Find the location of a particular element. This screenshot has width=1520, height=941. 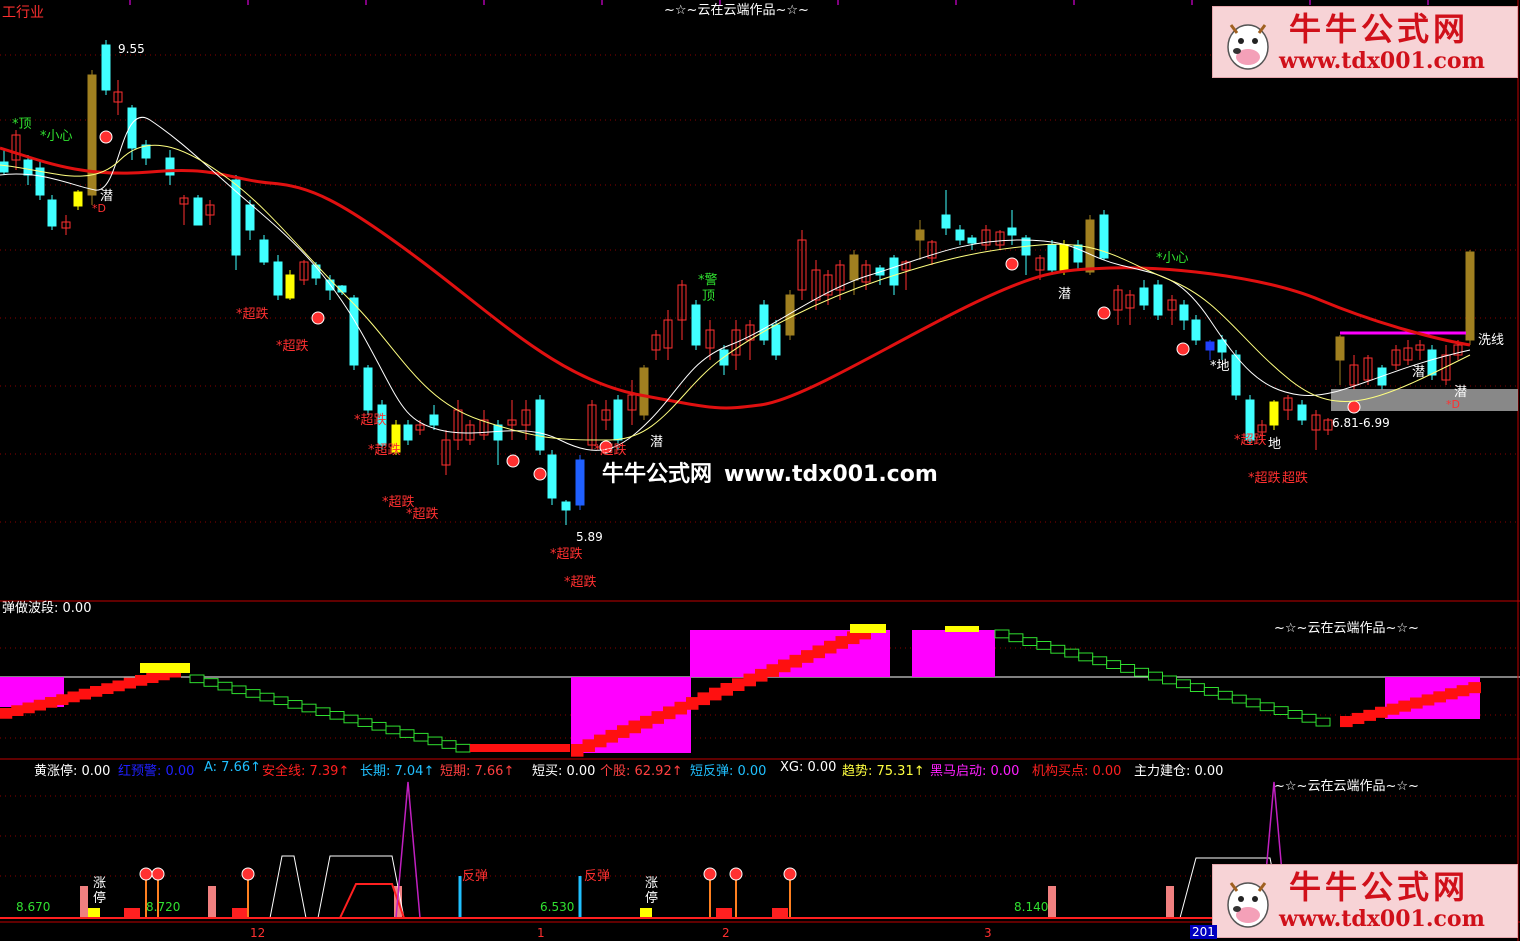

signal-block is located at coordinates (132, 913).